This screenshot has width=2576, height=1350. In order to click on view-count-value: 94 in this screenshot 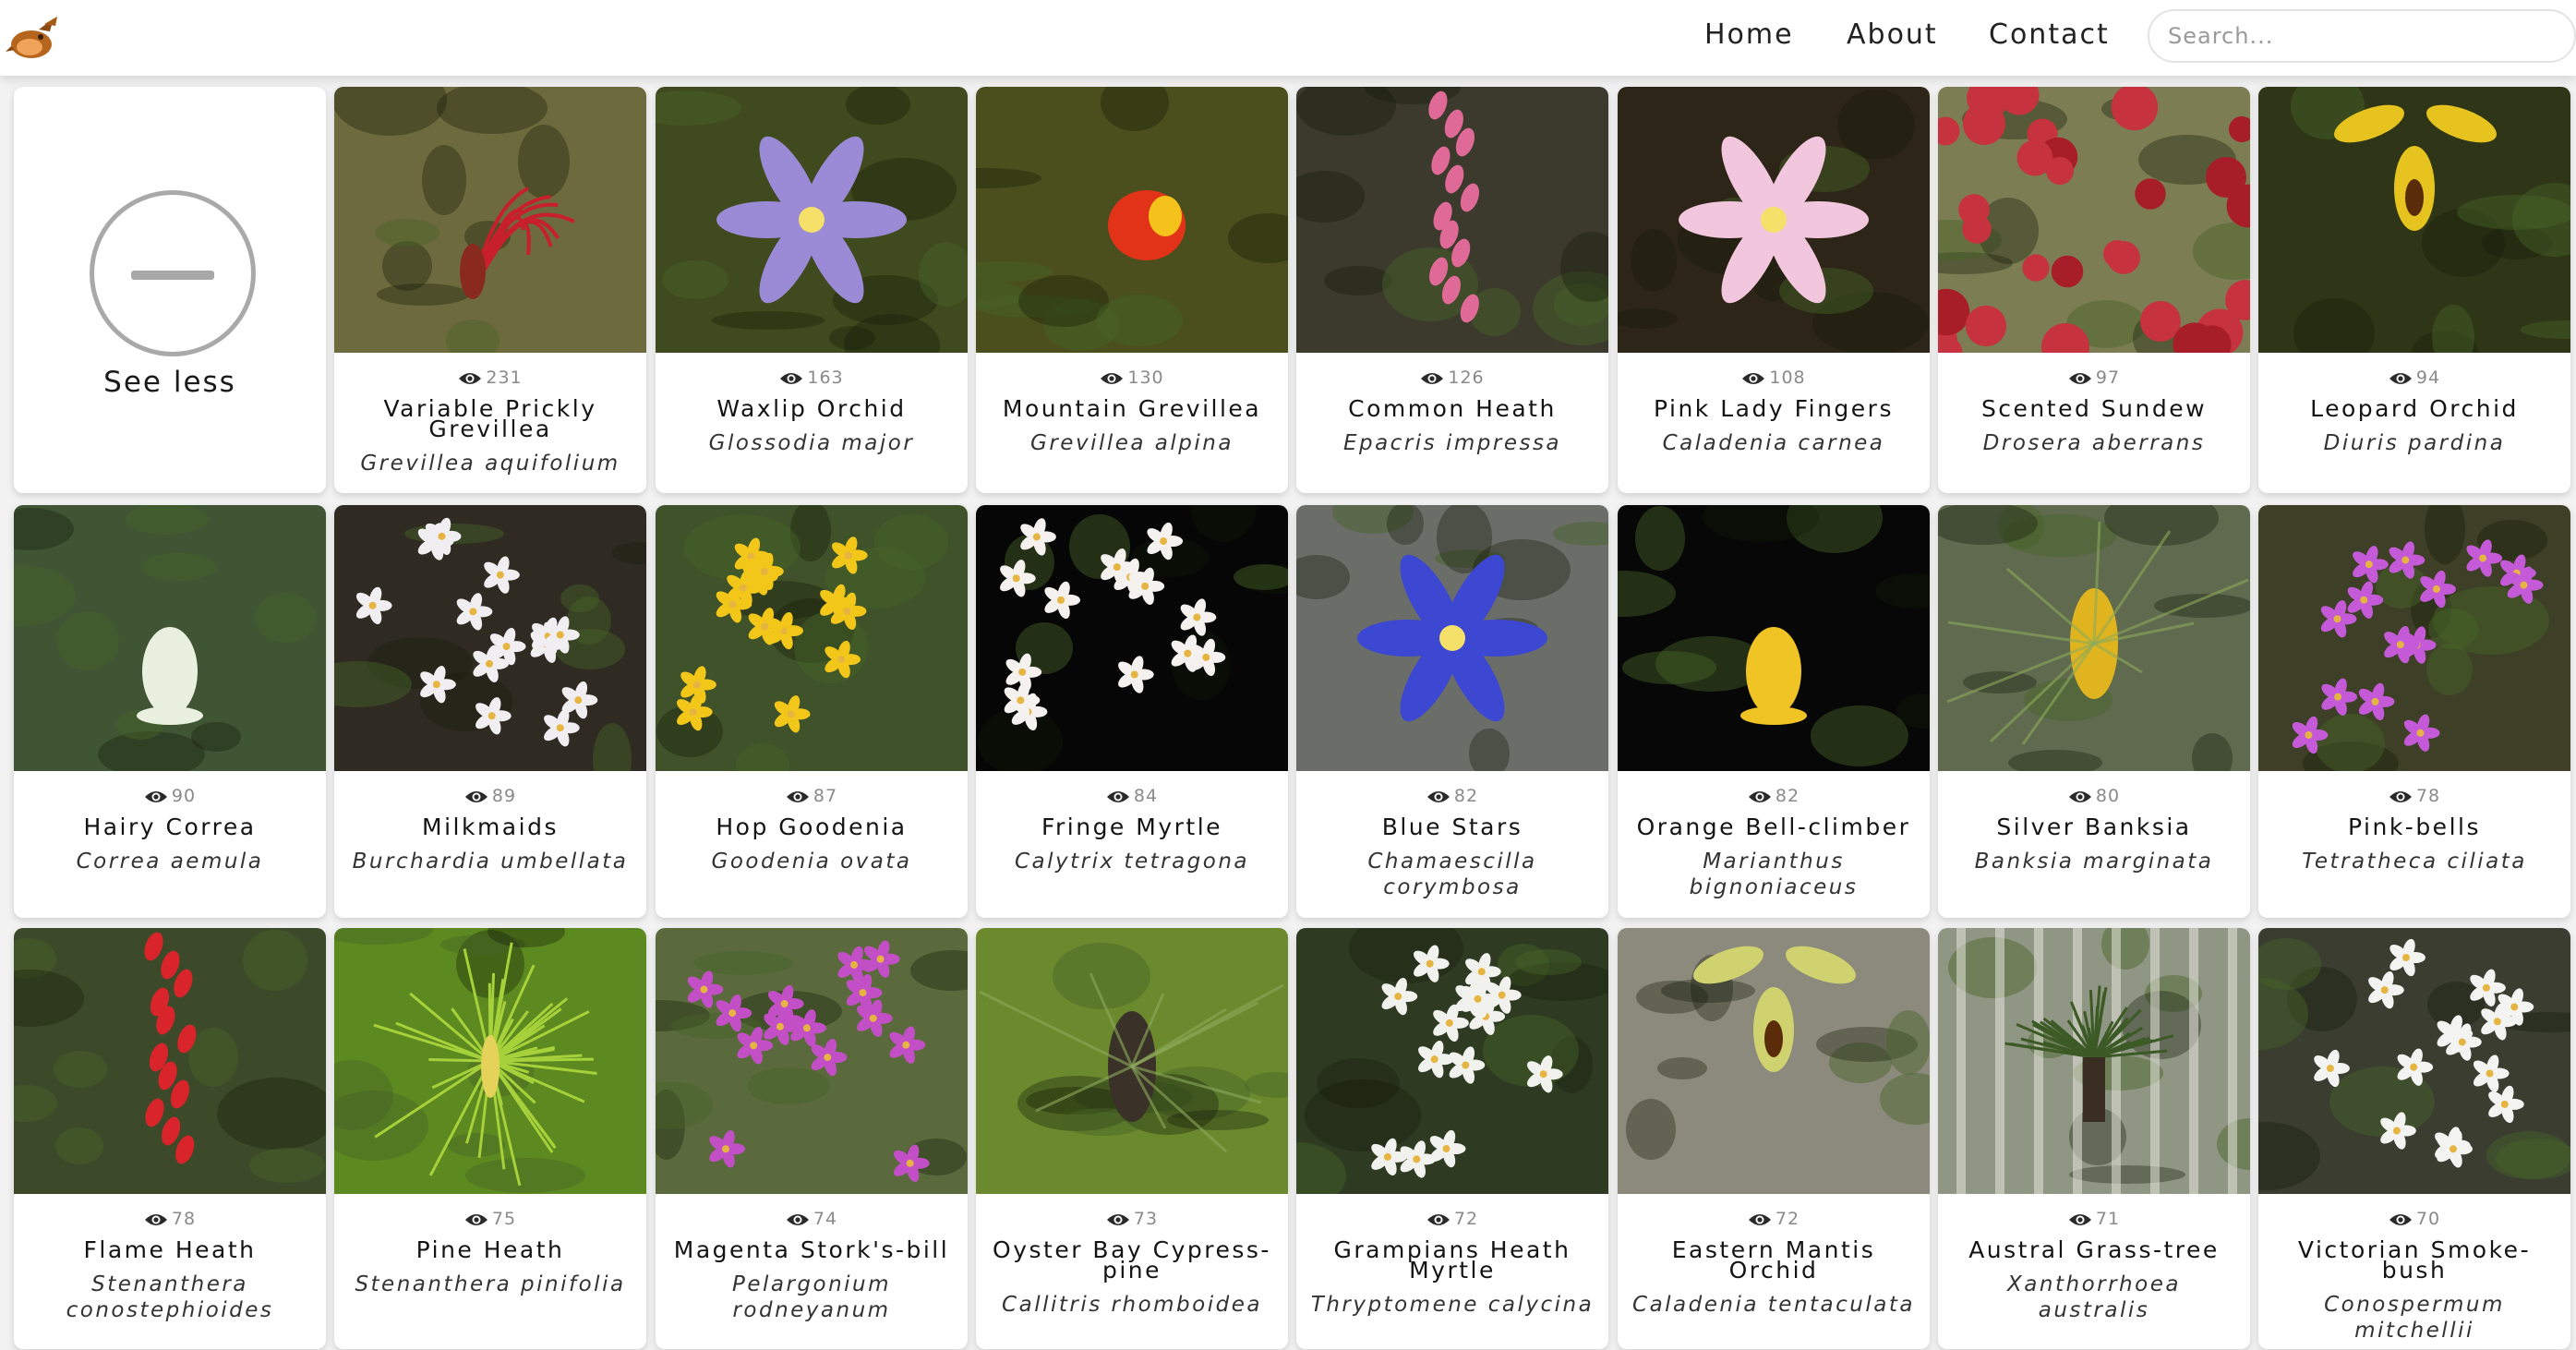, I will do `click(2428, 378)`.